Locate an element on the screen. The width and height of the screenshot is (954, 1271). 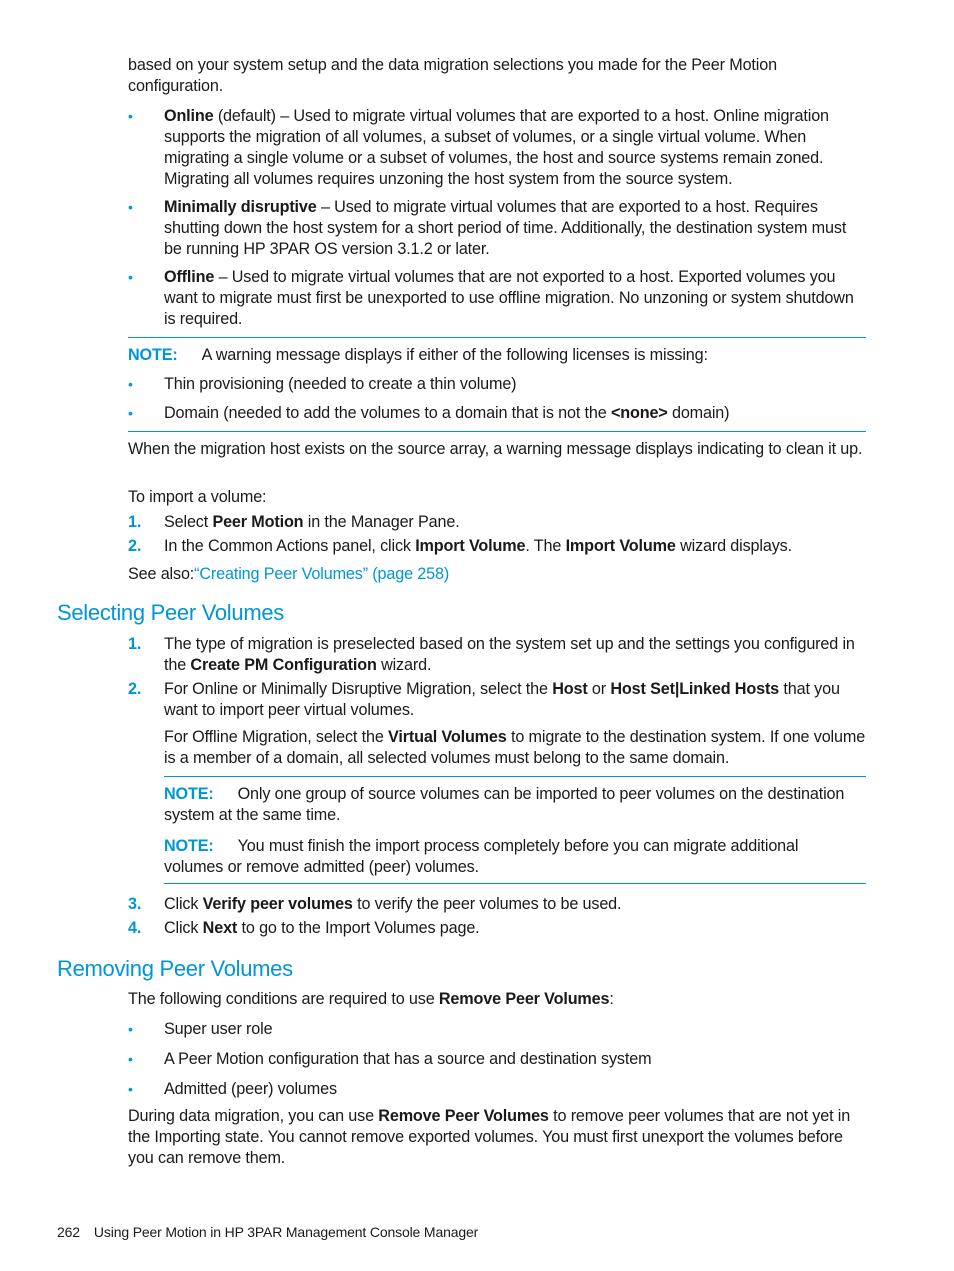
bold-text: Verify peer volumes is located at coordinates (277, 904).